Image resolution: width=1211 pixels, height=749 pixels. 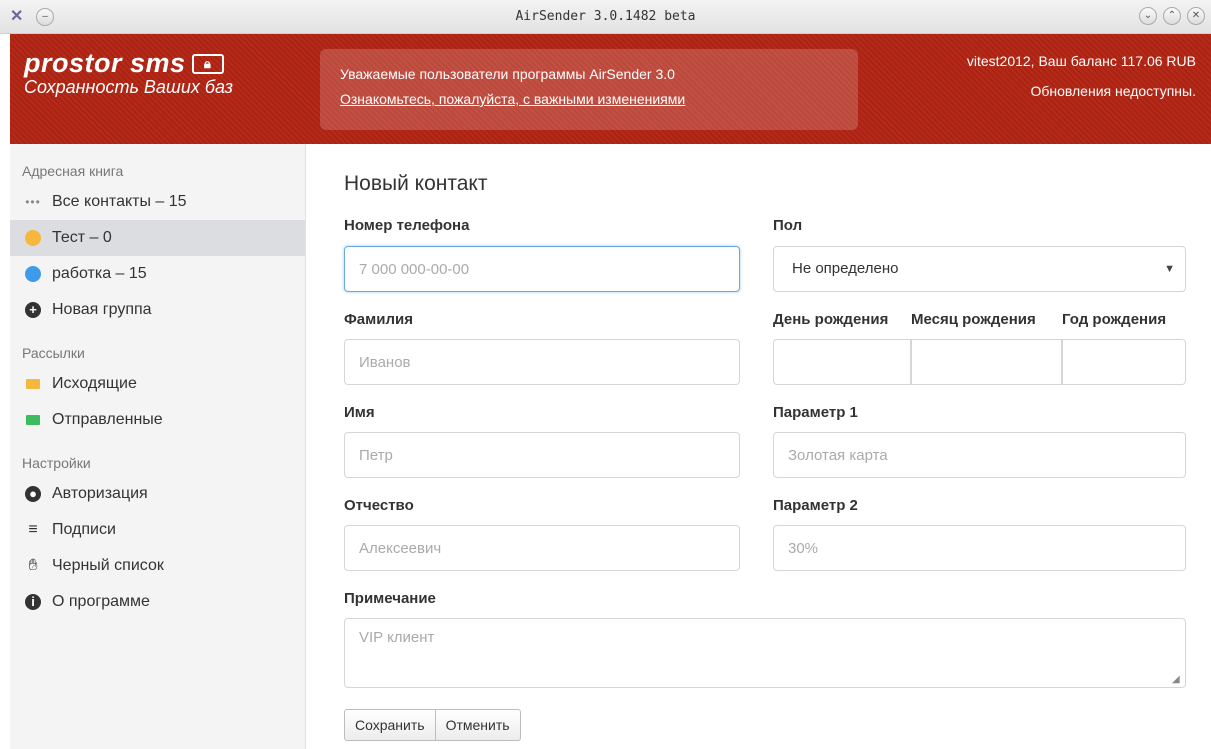 I want to click on hamburger-icon: ≡, so click(x=33, y=529).